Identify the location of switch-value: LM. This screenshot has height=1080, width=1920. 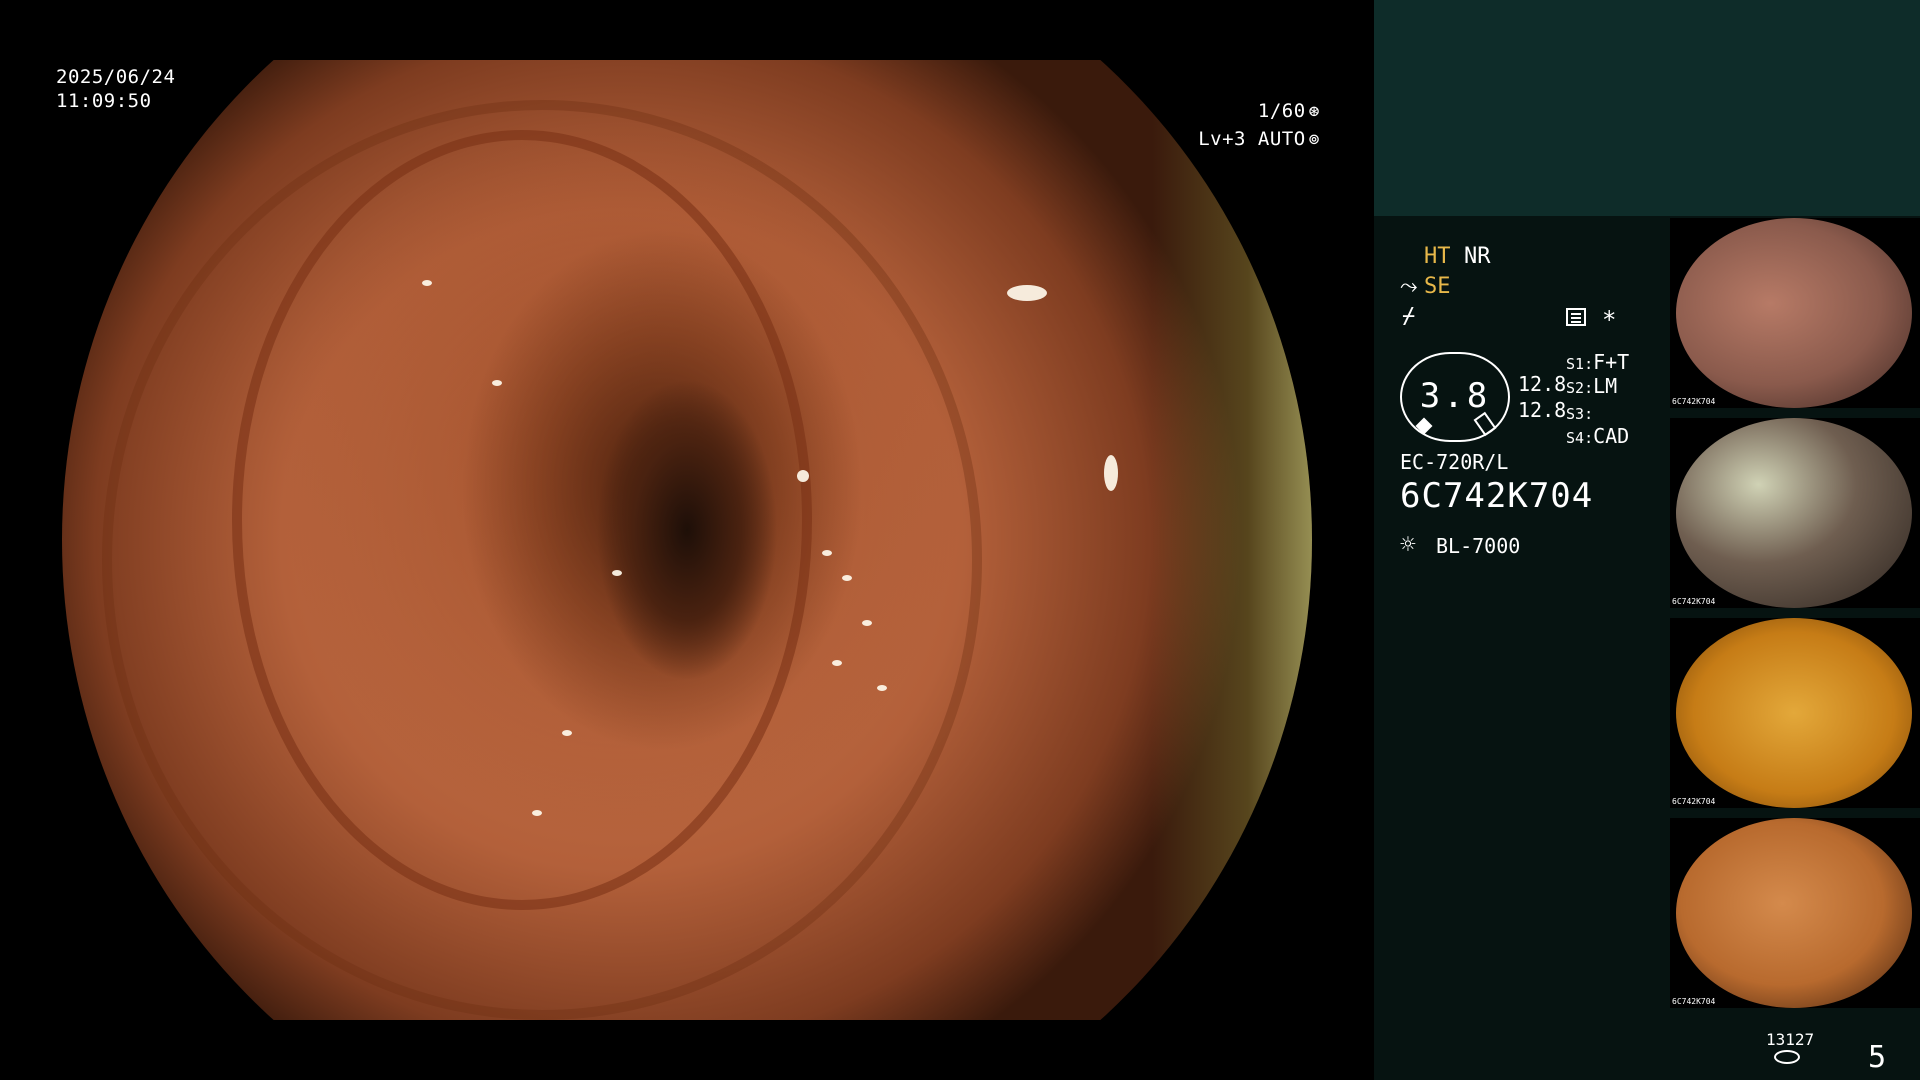
(1605, 386).